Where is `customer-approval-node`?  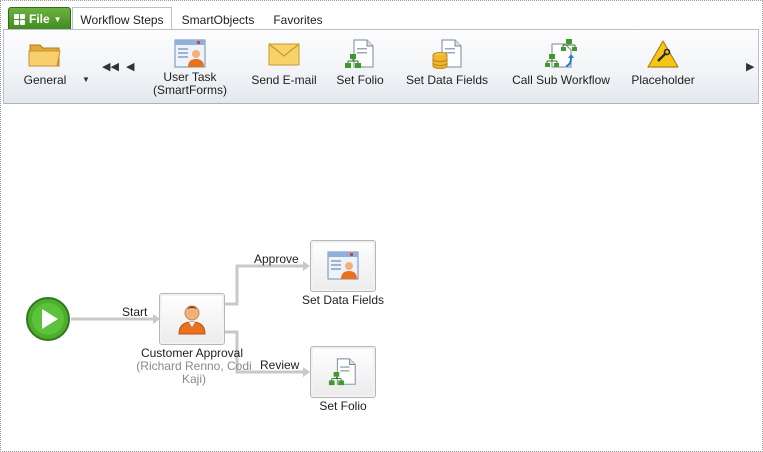 customer-approval-node is located at coordinates (192, 319).